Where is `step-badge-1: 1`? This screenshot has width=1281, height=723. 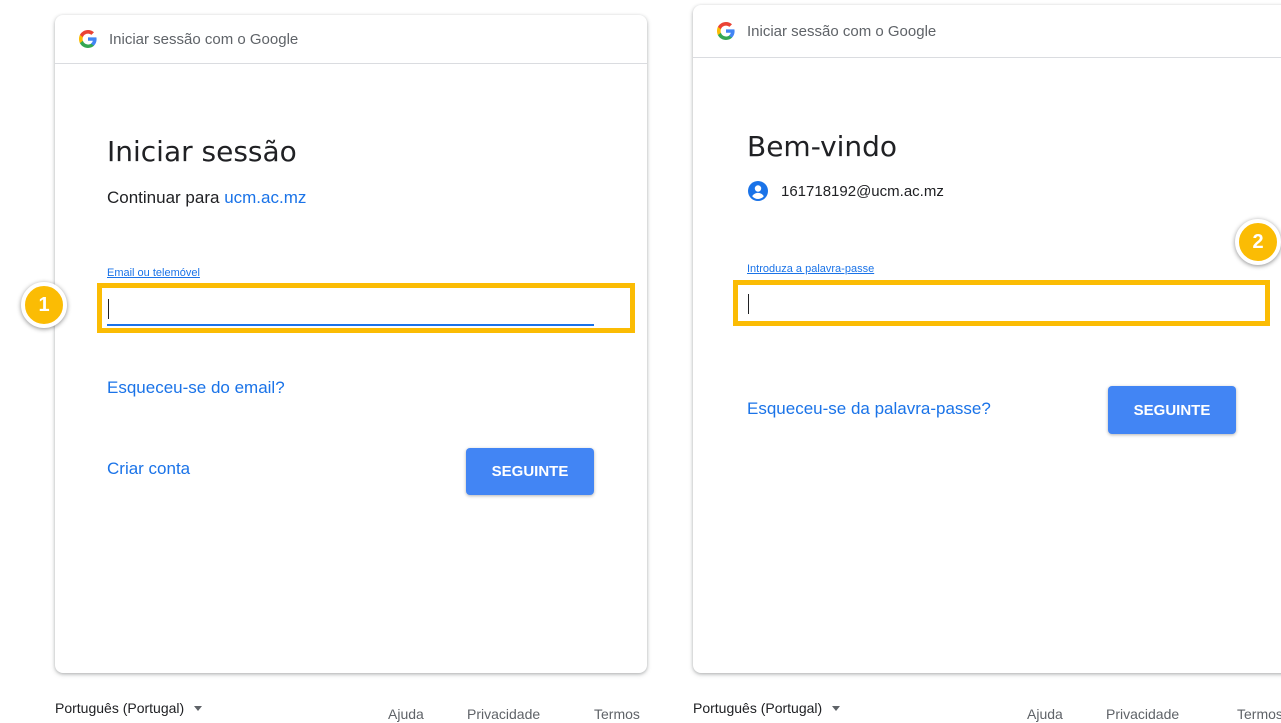
step-badge-1: 1 is located at coordinates (44, 305).